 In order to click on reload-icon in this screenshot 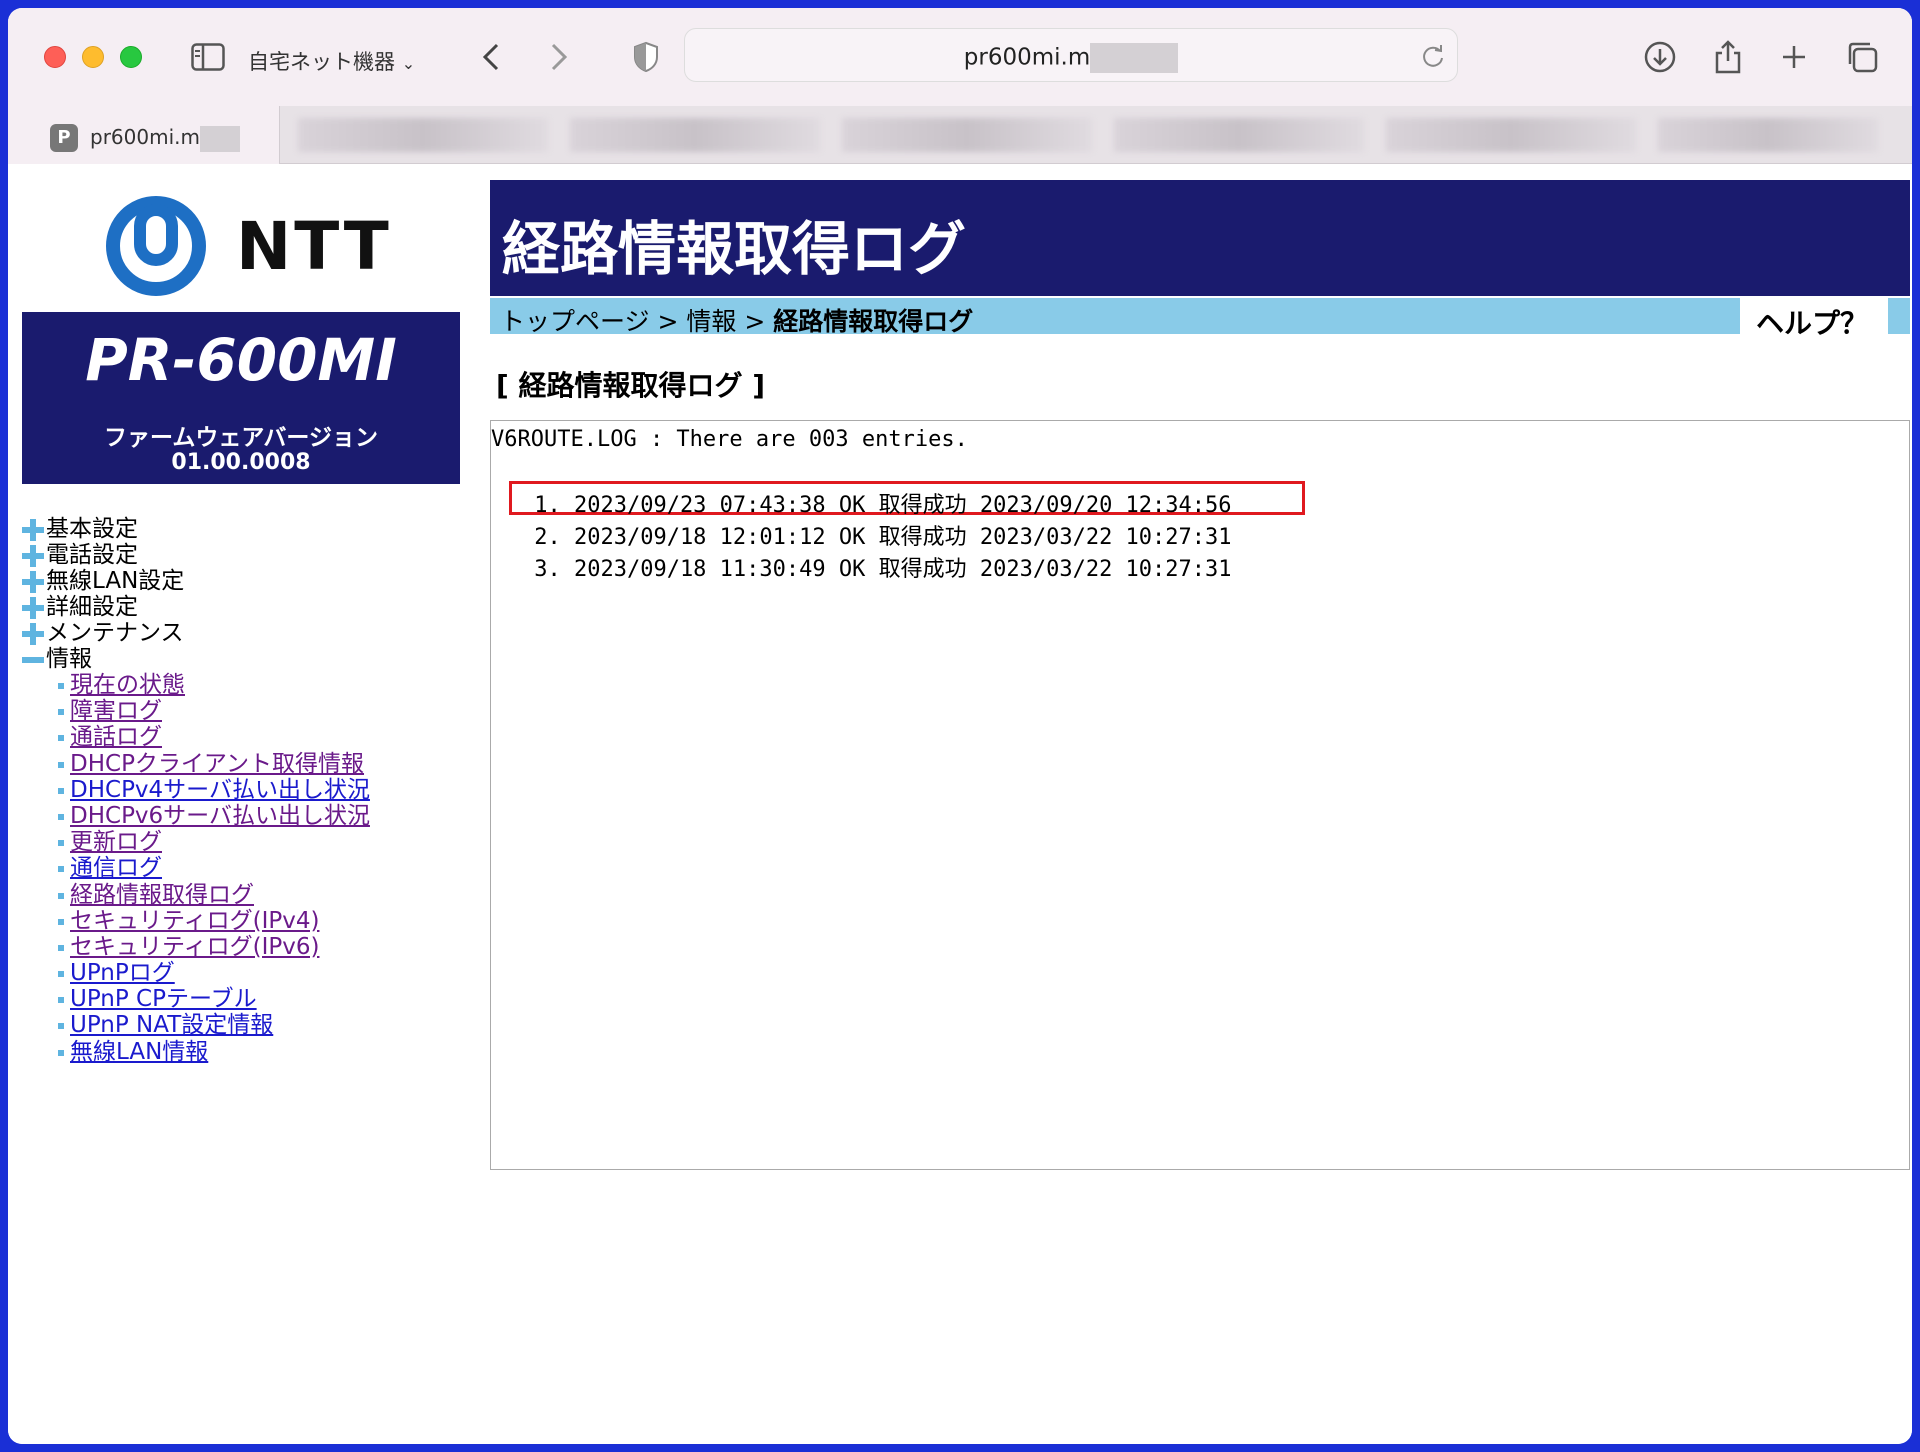, I will do `click(1433, 58)`.